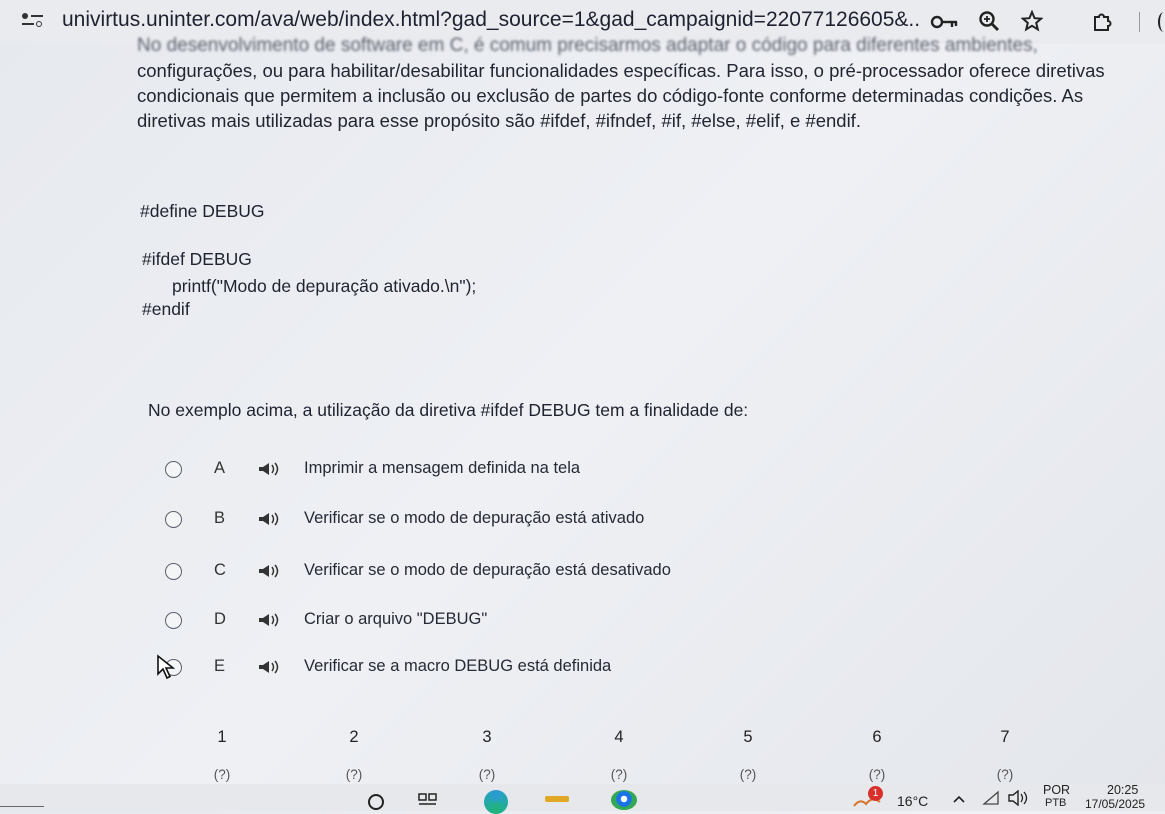  I want to click on extensions-icon, so click(1102, 21).